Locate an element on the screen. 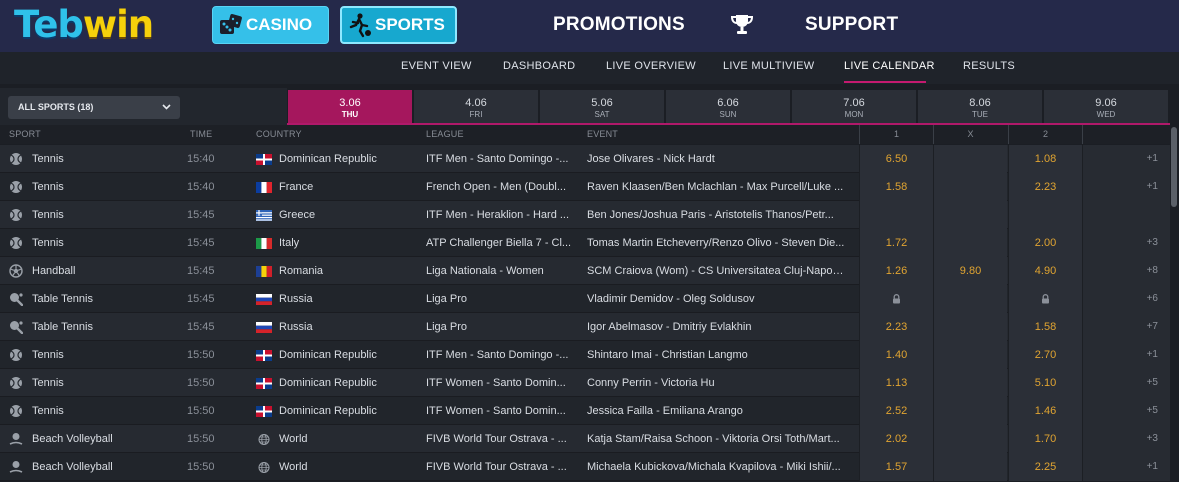  odd-2-button: 5.10 is located at coordinates (1045, 383).